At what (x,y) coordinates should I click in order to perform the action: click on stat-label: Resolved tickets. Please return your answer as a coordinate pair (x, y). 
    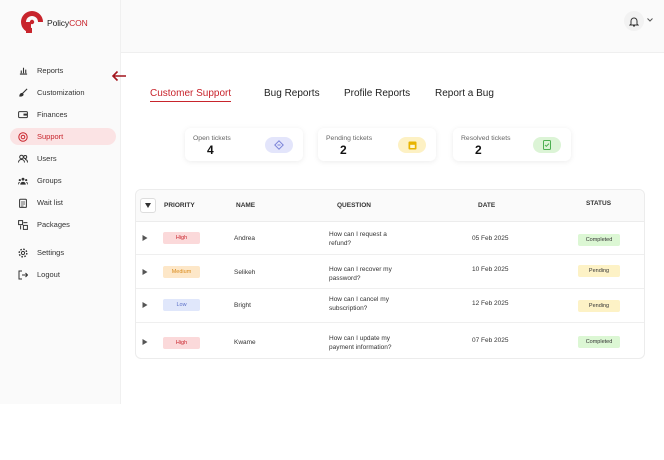
    Looking at the image, I should click on (486, 138).